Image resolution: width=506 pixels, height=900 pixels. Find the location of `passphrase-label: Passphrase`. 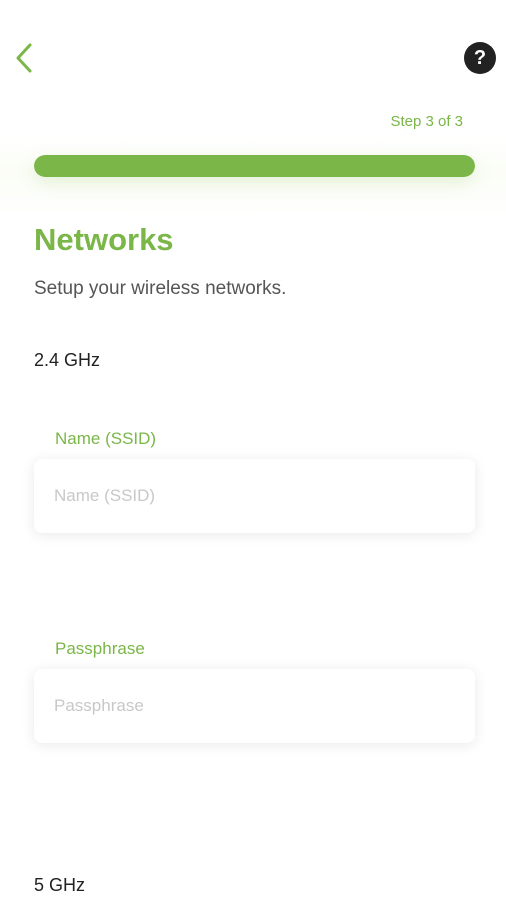

passphrase-label: Passphrase is located at coordinates (100, 648).